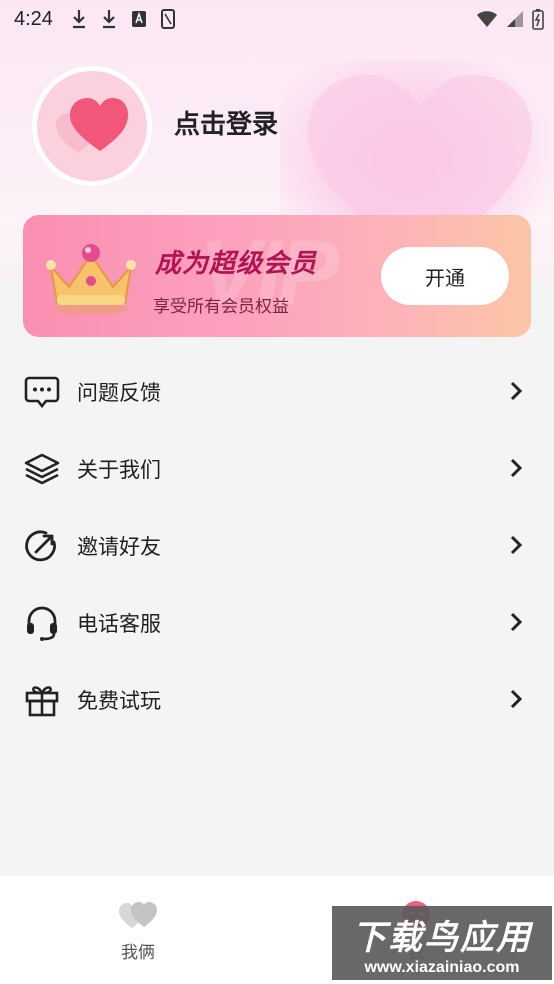 The width and height of the screenshot is (554, 984). What do you see at coordinates (119, 546) in the screenshot?
I see `menu-label: 邀请好友` at bounding box center [119, 546].